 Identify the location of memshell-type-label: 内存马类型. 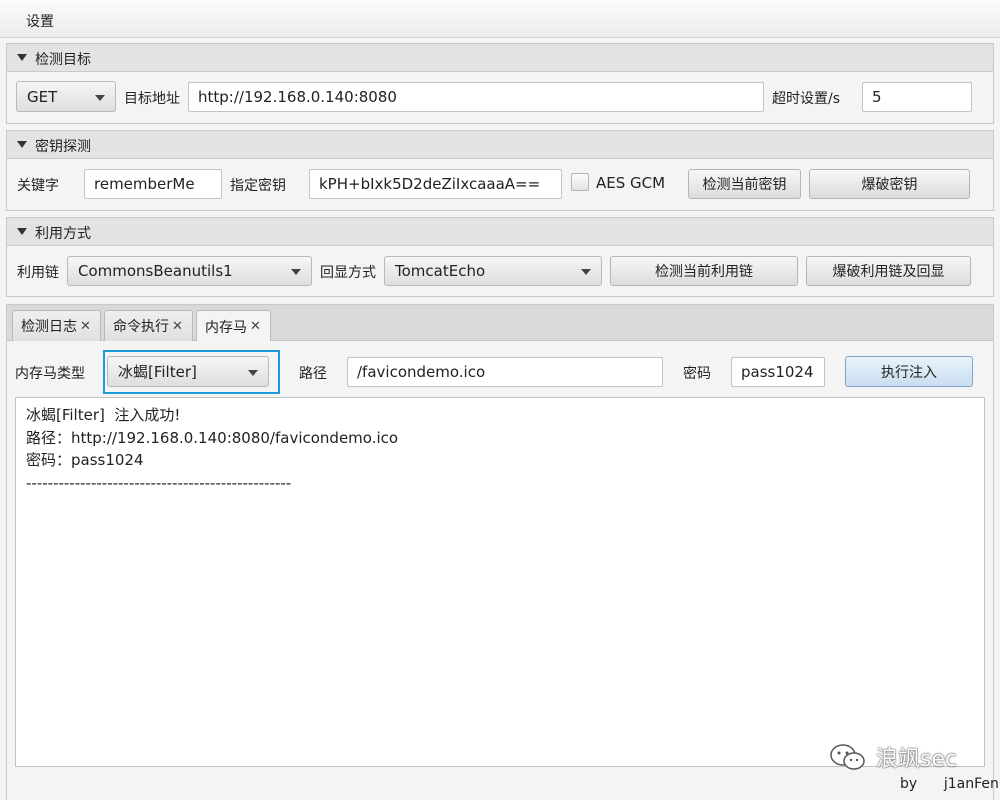
(50, 374).